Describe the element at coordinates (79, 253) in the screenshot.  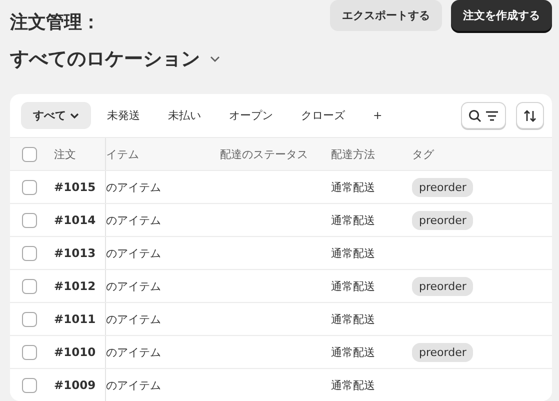
I see `order-number: #1013` at that location.